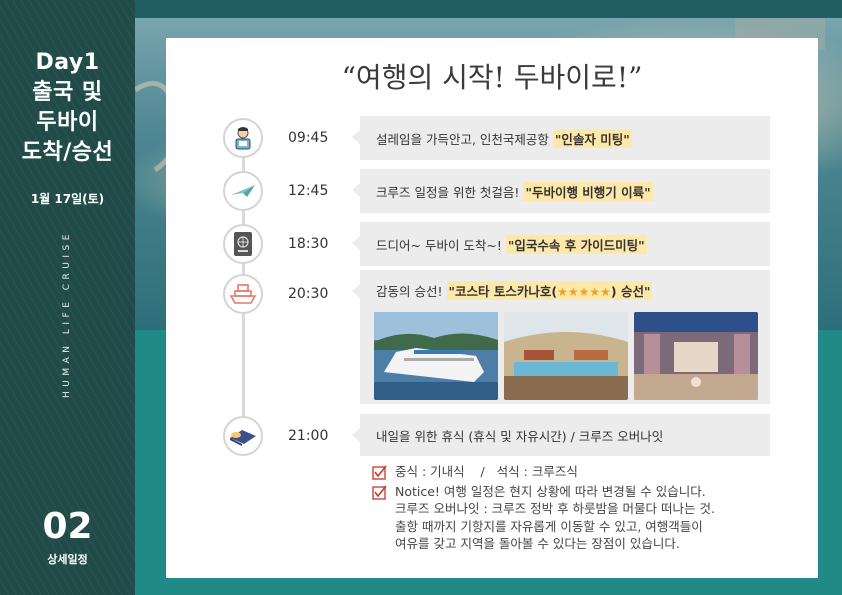 This screenshot has height=595, width=842. I want to click on star-rating: ★★★★★, so click(584, 291).